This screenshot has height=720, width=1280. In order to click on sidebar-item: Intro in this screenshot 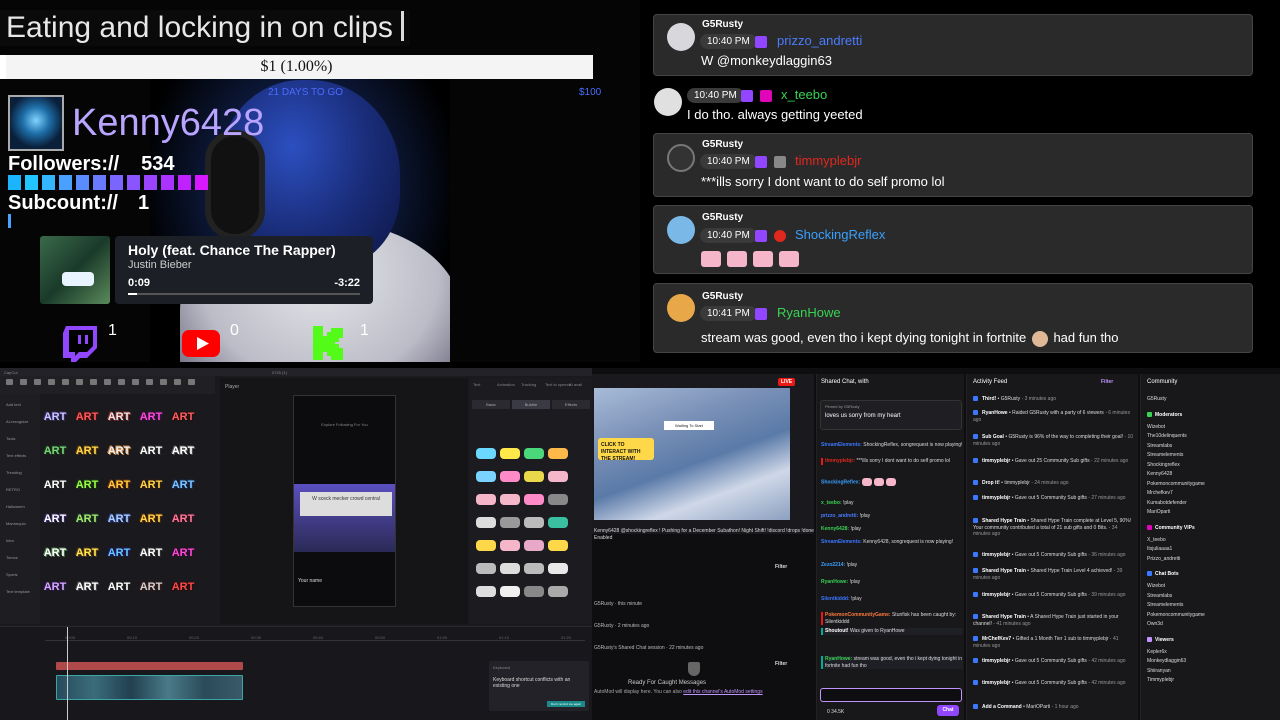, I will do `click(10, 540)`.